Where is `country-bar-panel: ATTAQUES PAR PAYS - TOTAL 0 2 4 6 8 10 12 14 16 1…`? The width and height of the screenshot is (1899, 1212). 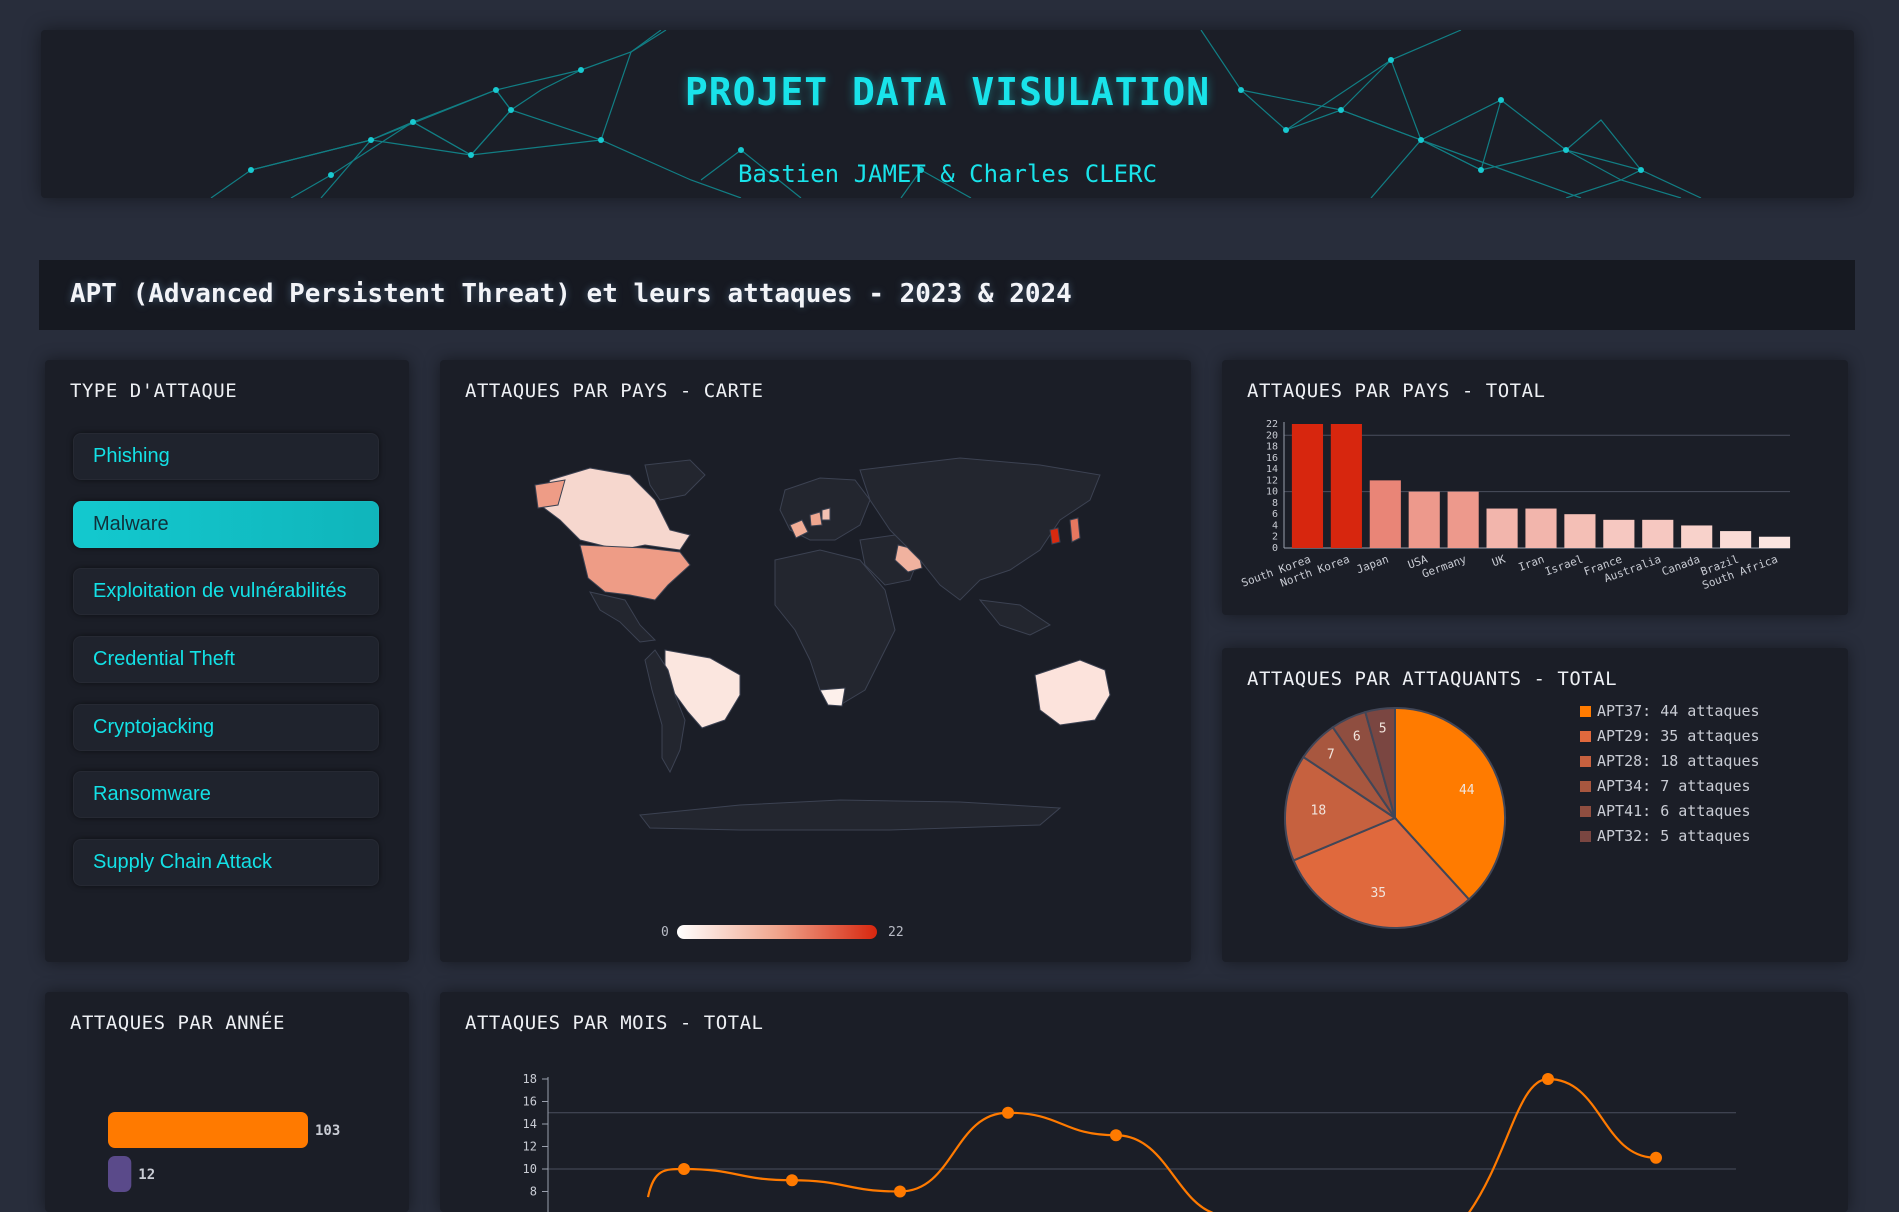 country-bar-panel: ATTAQUES PAR PAYS - TOTAL 0 2 4 6 8 10 12 14 16 1… is located at coordinates (1535, 487).